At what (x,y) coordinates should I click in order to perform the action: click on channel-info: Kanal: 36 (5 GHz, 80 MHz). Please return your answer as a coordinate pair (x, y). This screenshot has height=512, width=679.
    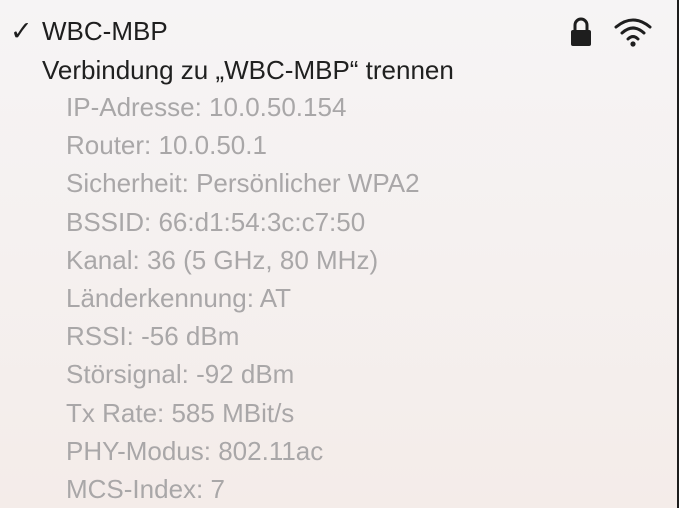
    Looking at the image, I should click on (222, 259).